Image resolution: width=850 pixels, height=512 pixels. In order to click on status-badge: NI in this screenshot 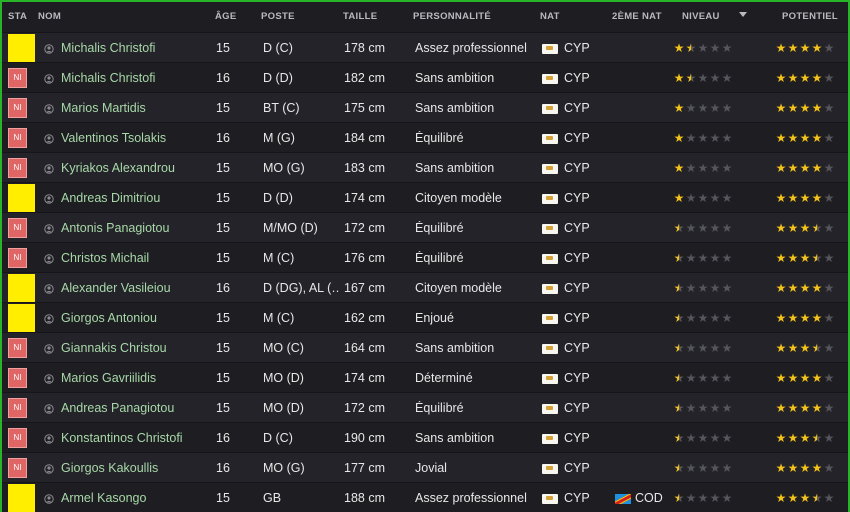, I will do `click(17, 378)`.